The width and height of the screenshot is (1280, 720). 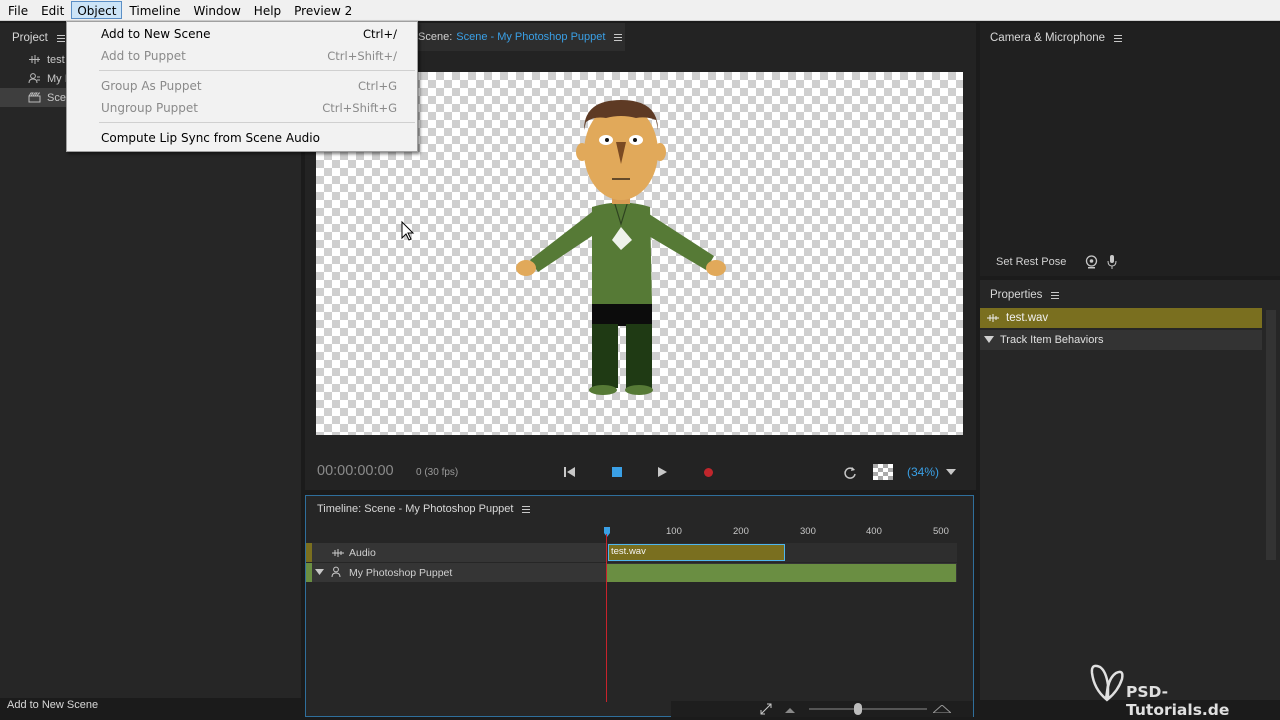 I want to click on ruler-tick: 400, so click(x=874, y=531).